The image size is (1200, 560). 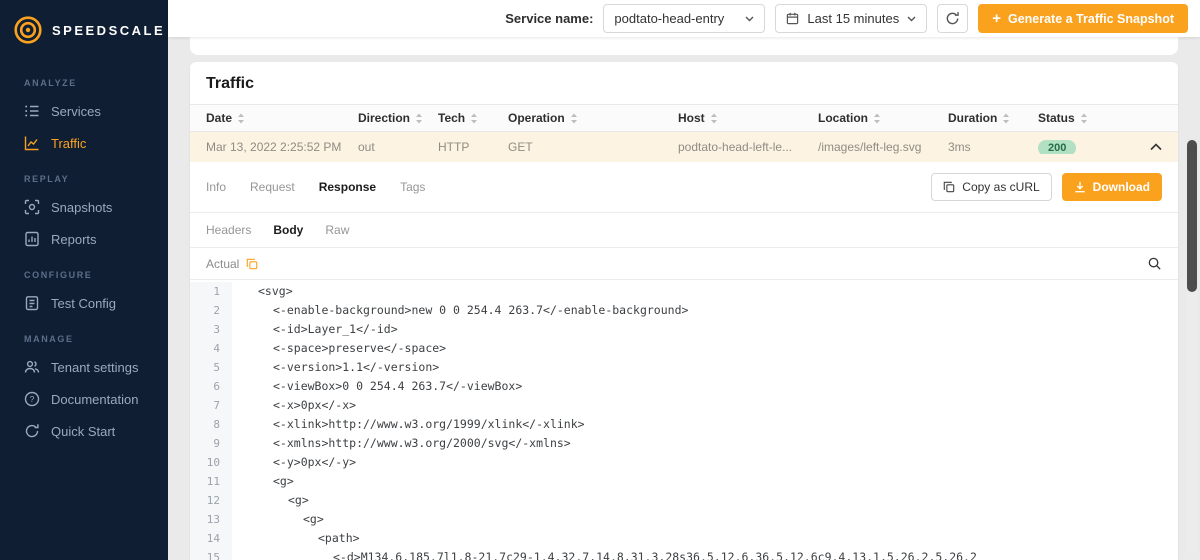 What do you see at coordinates (684, 367) in the screenshot?
I see `code-line: 5 <-version>1.1</-version>` at bounding box center [684, 367].